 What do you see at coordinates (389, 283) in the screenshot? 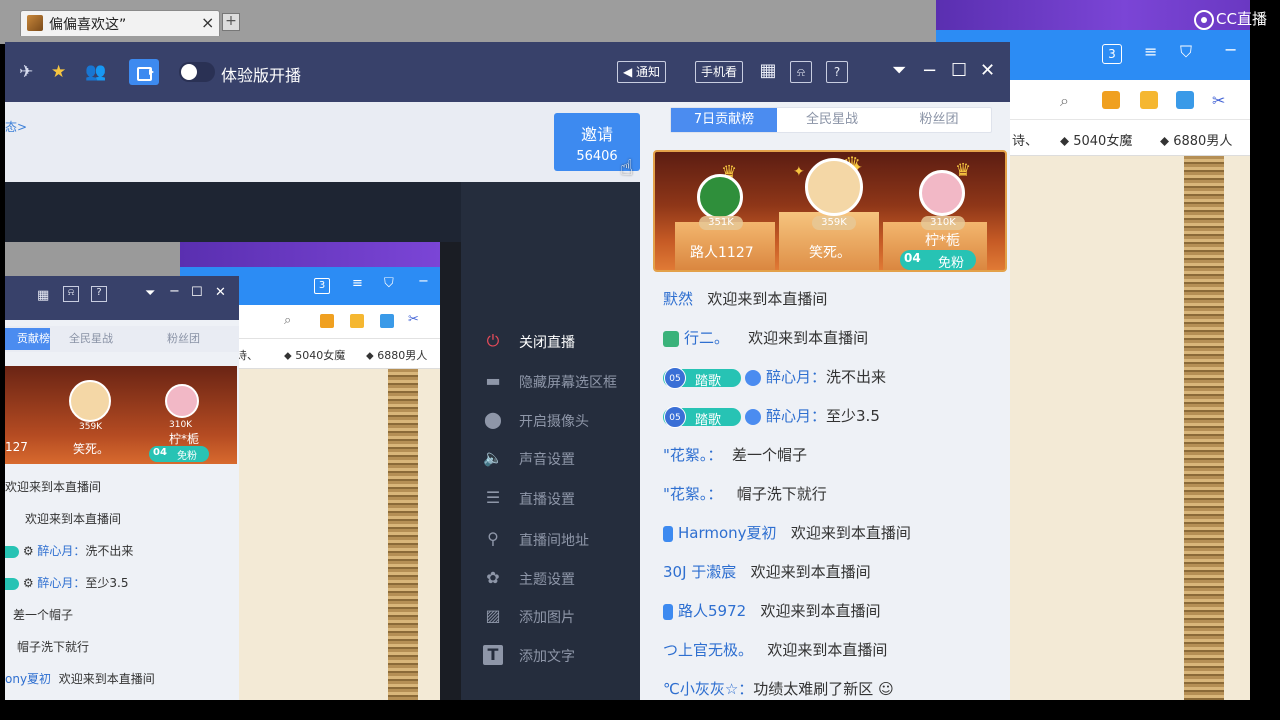
I see `nested-shirt-icon: ⛉` at bounding box center [389, 283].